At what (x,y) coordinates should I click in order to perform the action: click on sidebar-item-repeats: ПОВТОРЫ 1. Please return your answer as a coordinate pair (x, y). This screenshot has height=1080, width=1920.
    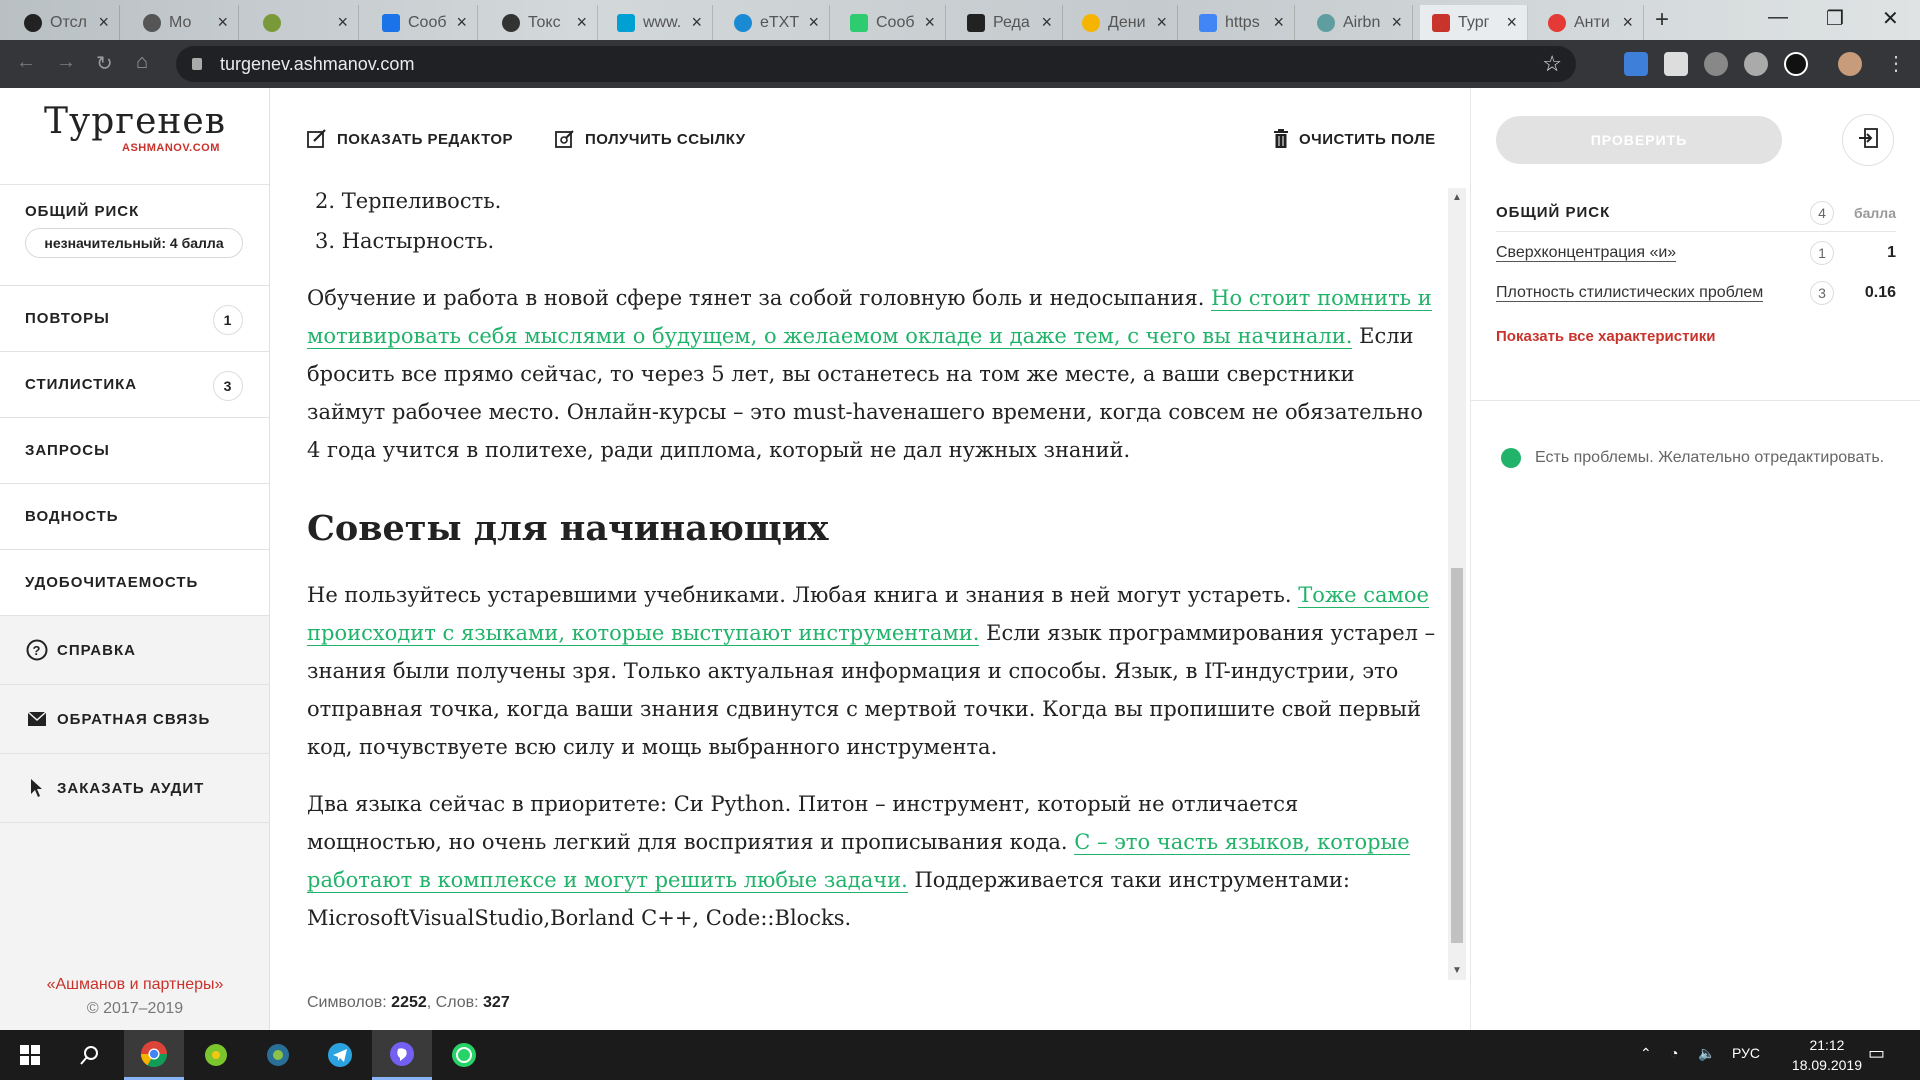
    Looking at the image, I should click on (134, 319).